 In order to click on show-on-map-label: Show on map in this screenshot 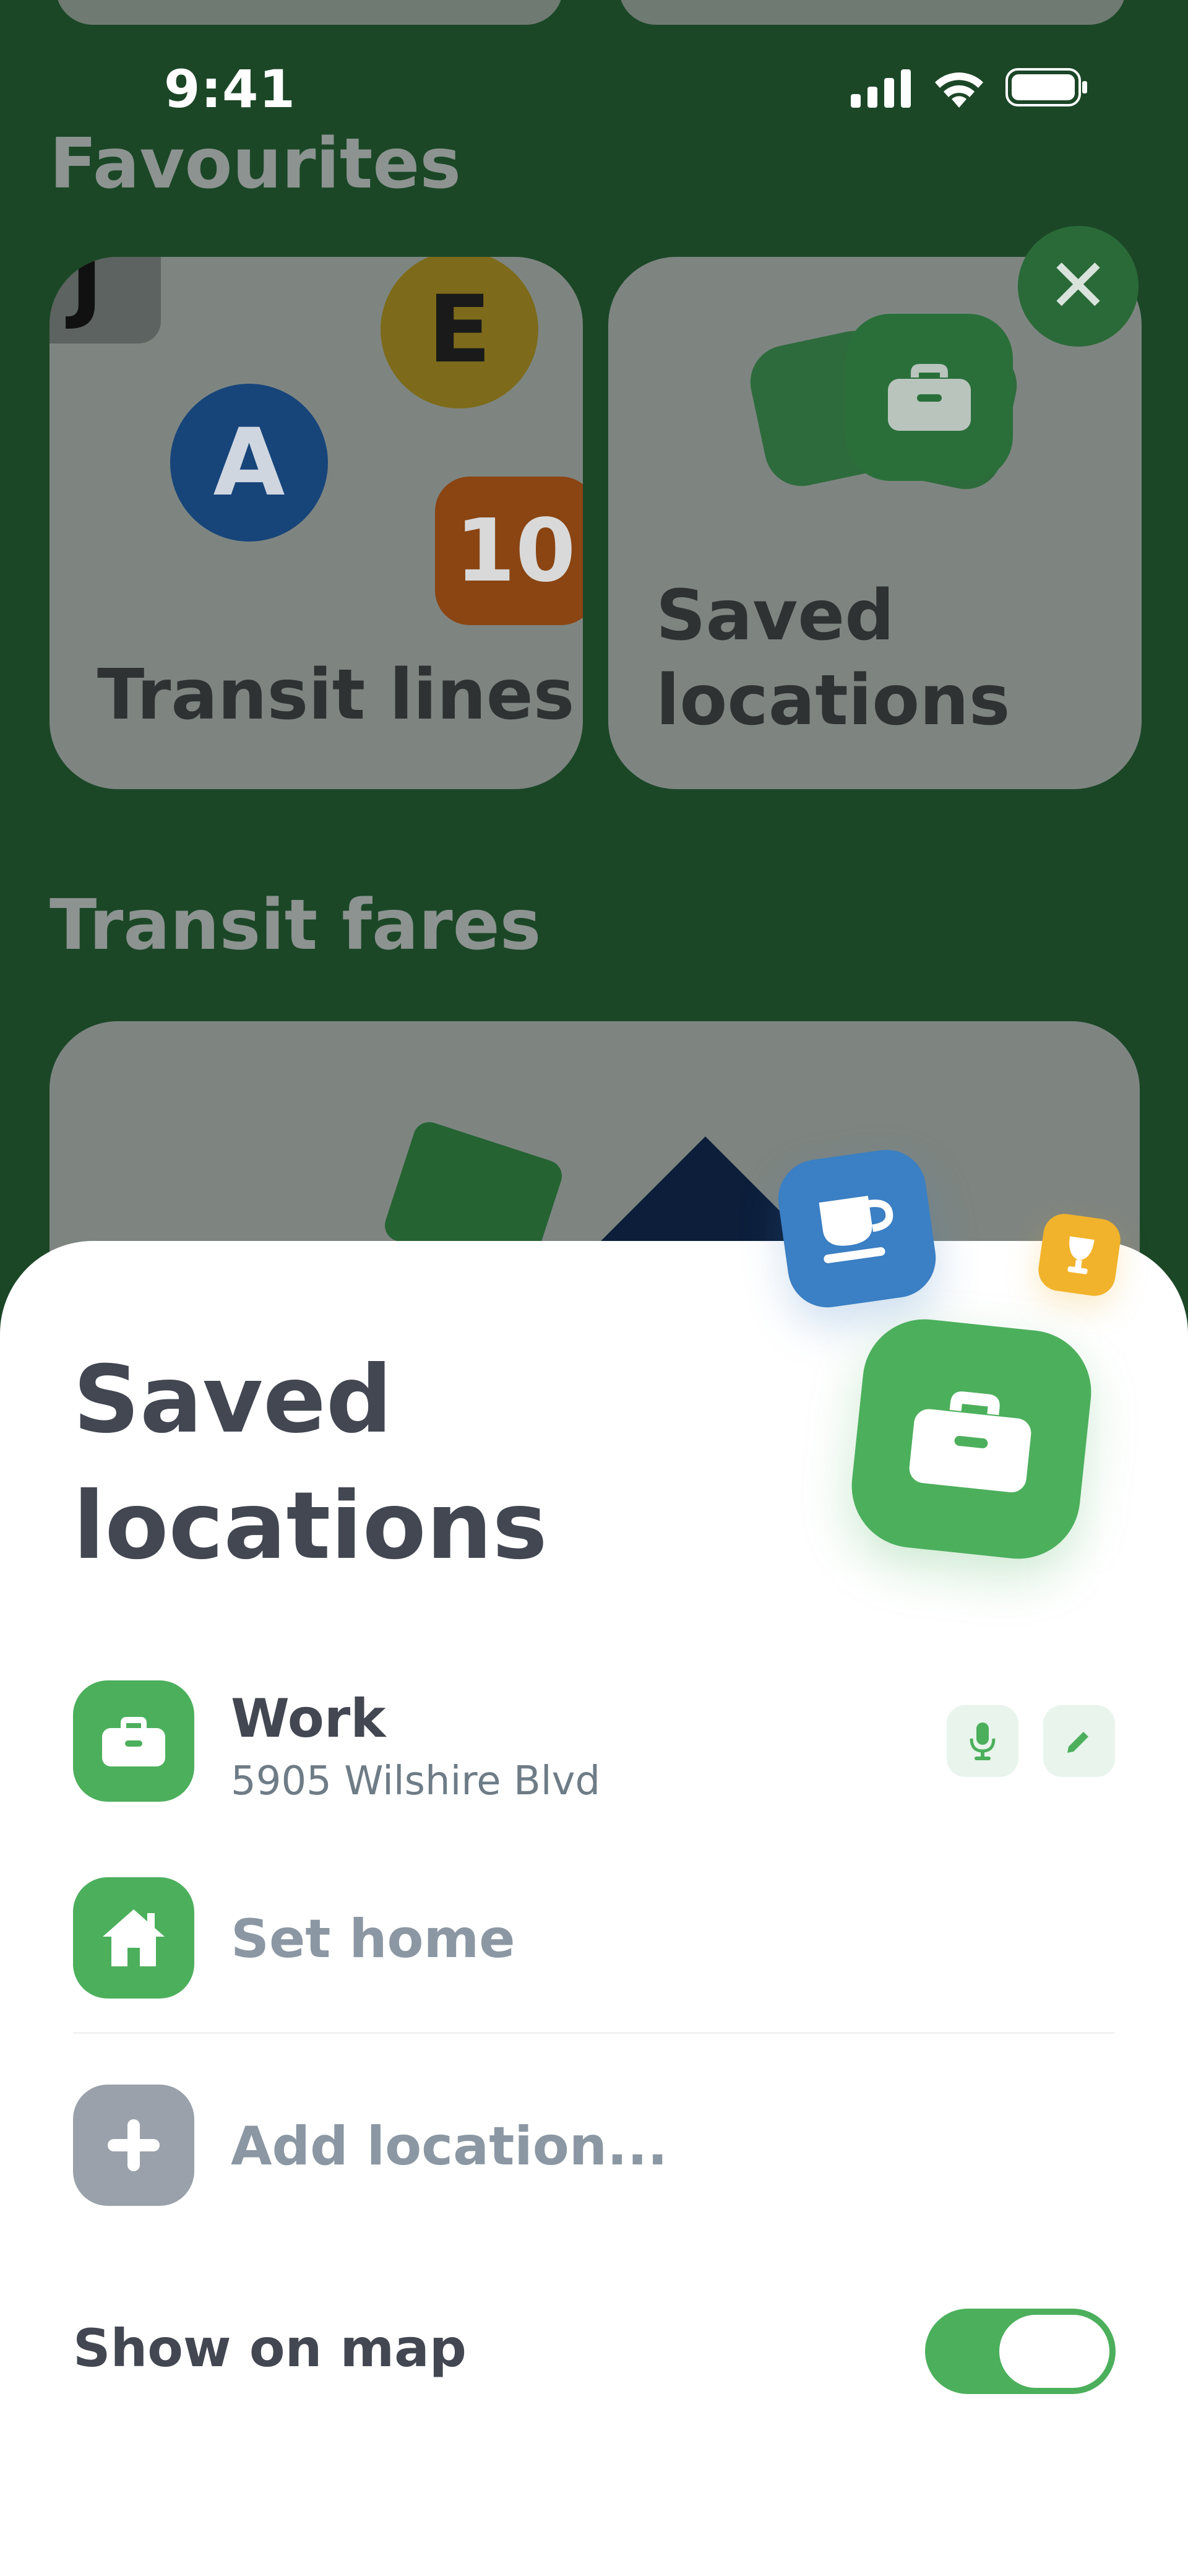, I will do `click(270, 2348)`.